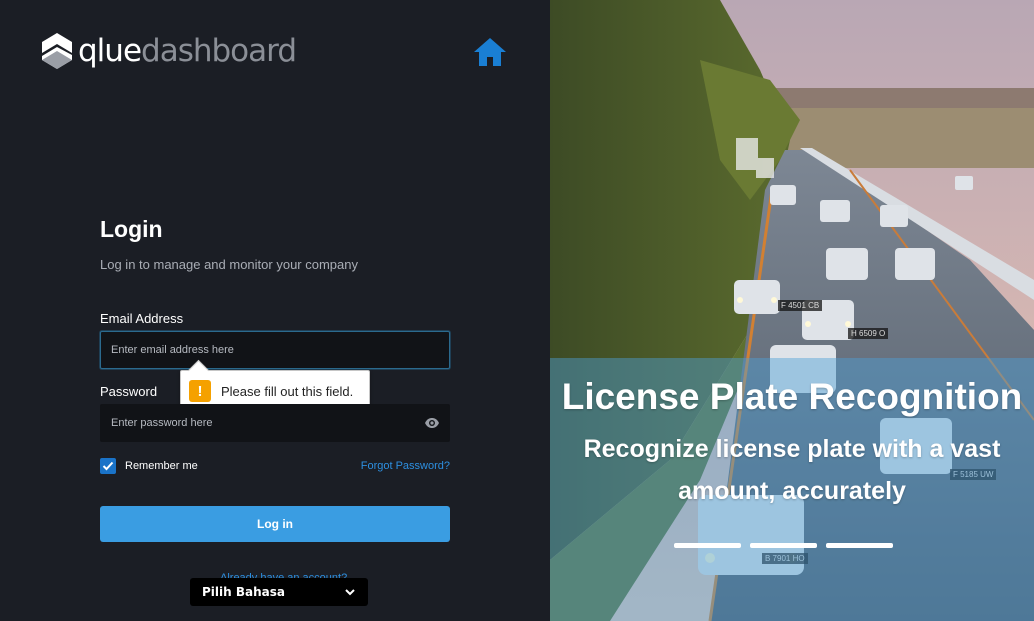 The image size is (1034, 621). I want to click on logo-wordmark: qluedashboard, so click(187, 50).